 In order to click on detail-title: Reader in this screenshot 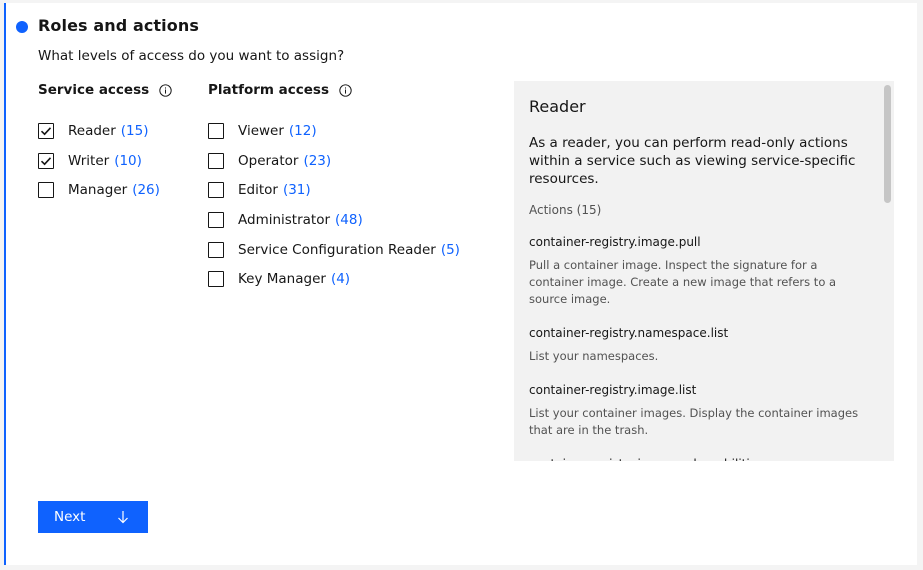, I will do `click(557, 106)`.